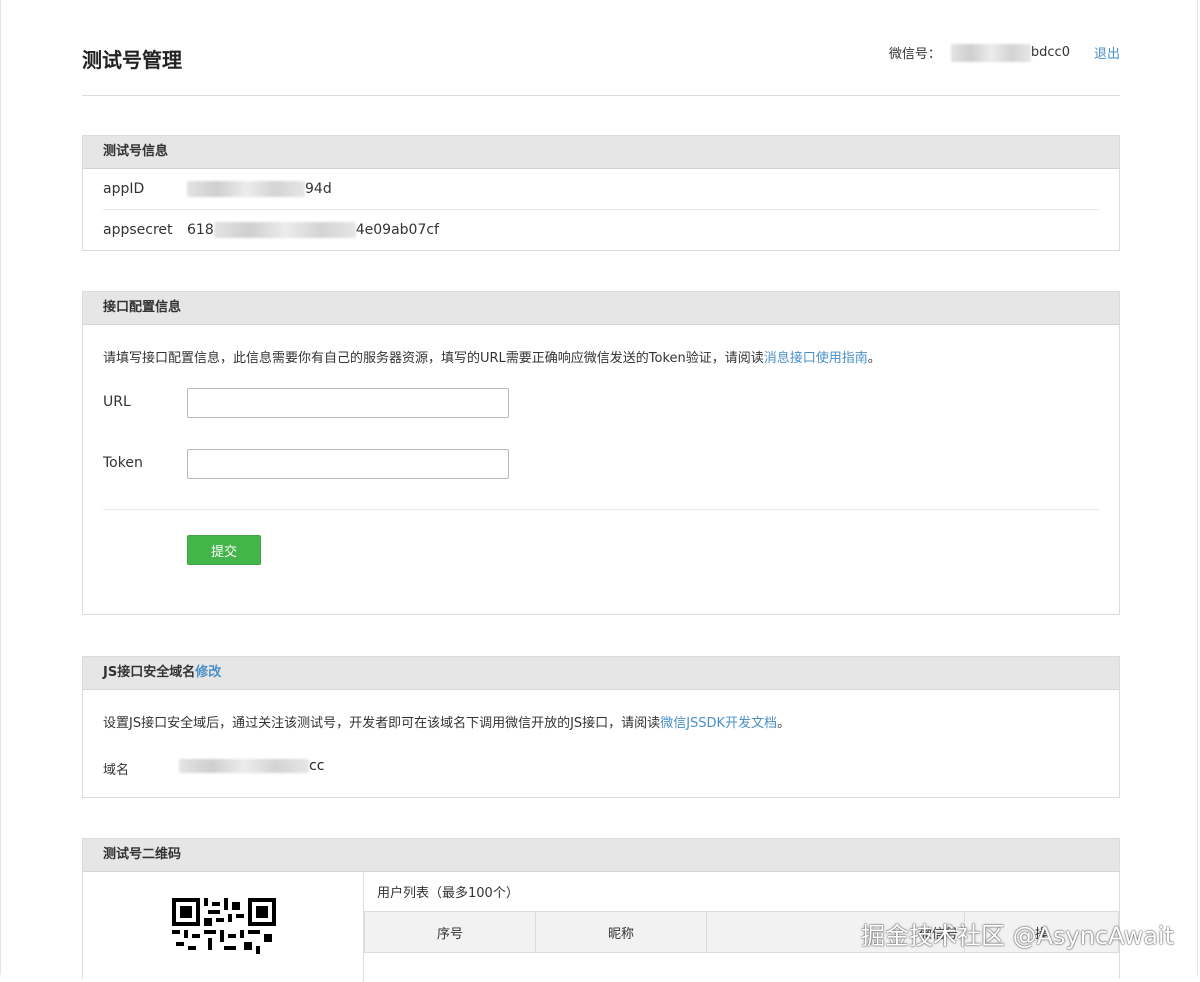  What do you see at coordinates (208, 672) in the screenshot?
I see `edit-domain-link: 修改` at bounding box center [208, 672].